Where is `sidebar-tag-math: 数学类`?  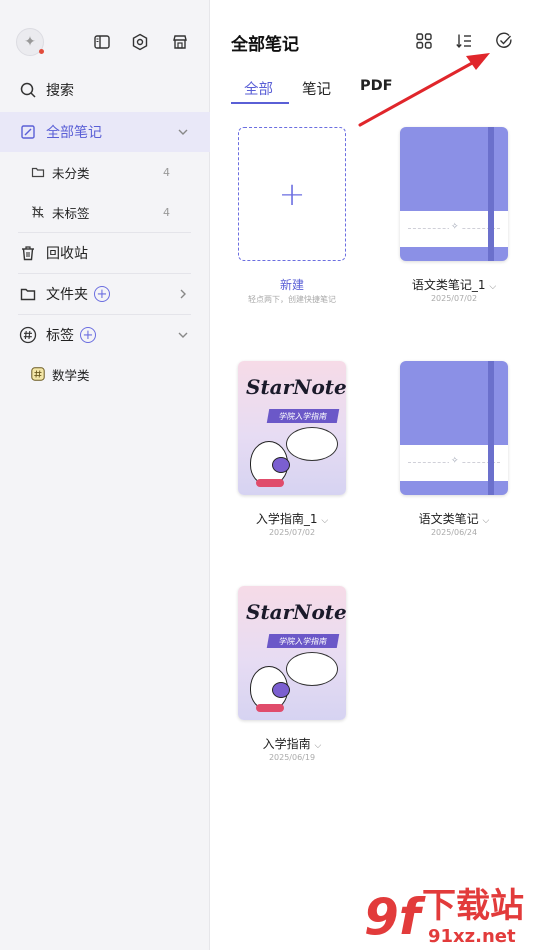
sidebar-tag-math: 数学类 is located at coordinates (105, 374).